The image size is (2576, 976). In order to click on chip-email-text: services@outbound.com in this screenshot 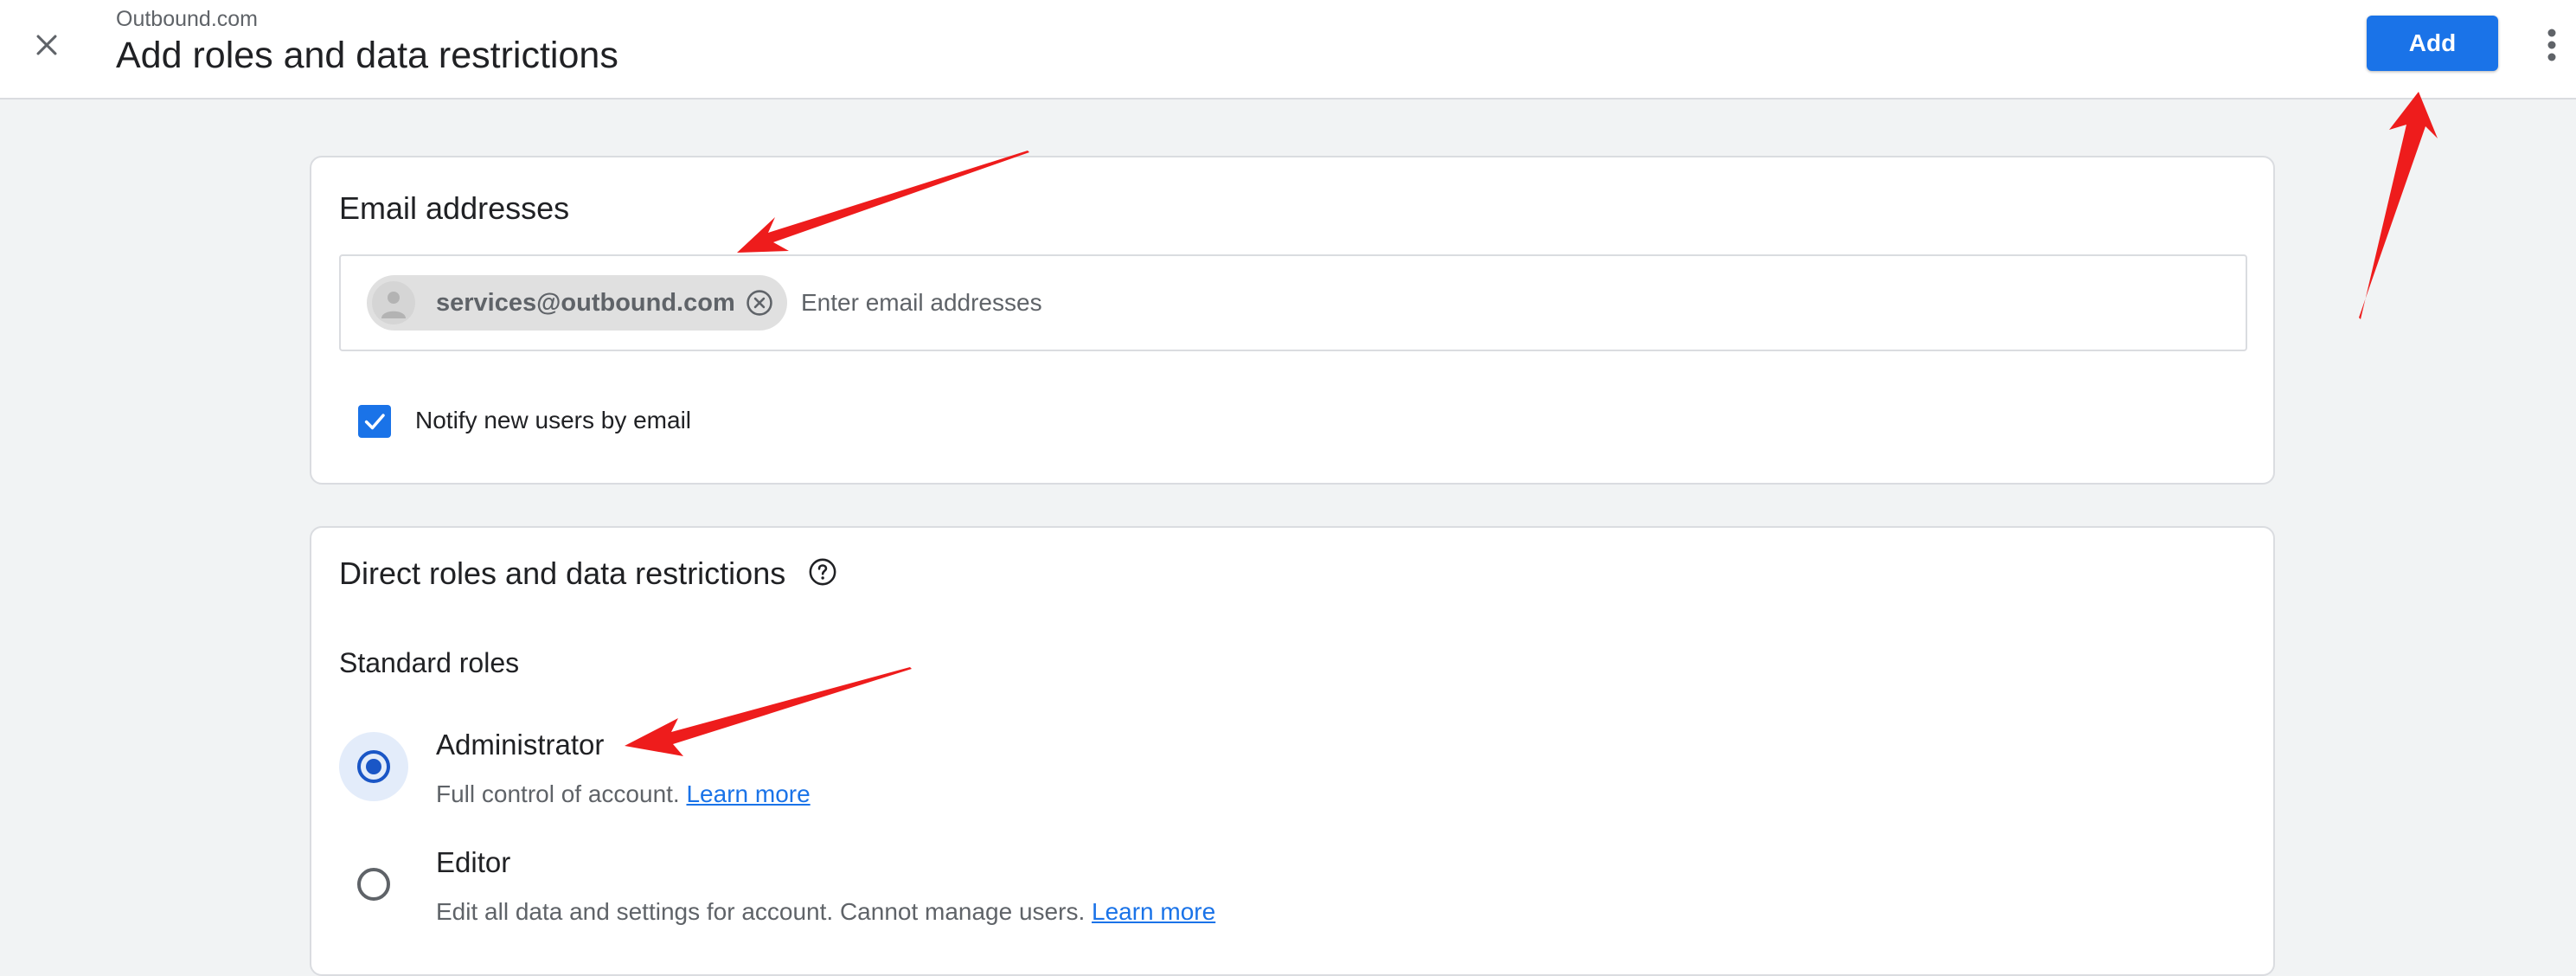, I will do `click(585, 302)`.